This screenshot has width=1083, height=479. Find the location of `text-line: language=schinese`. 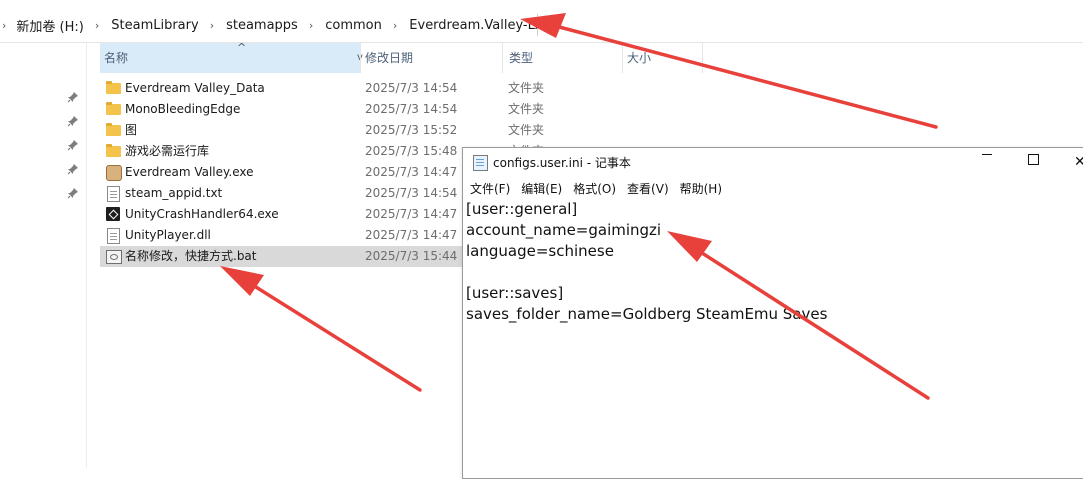

text-line: language=schinese is located at coordinates (540, 251).